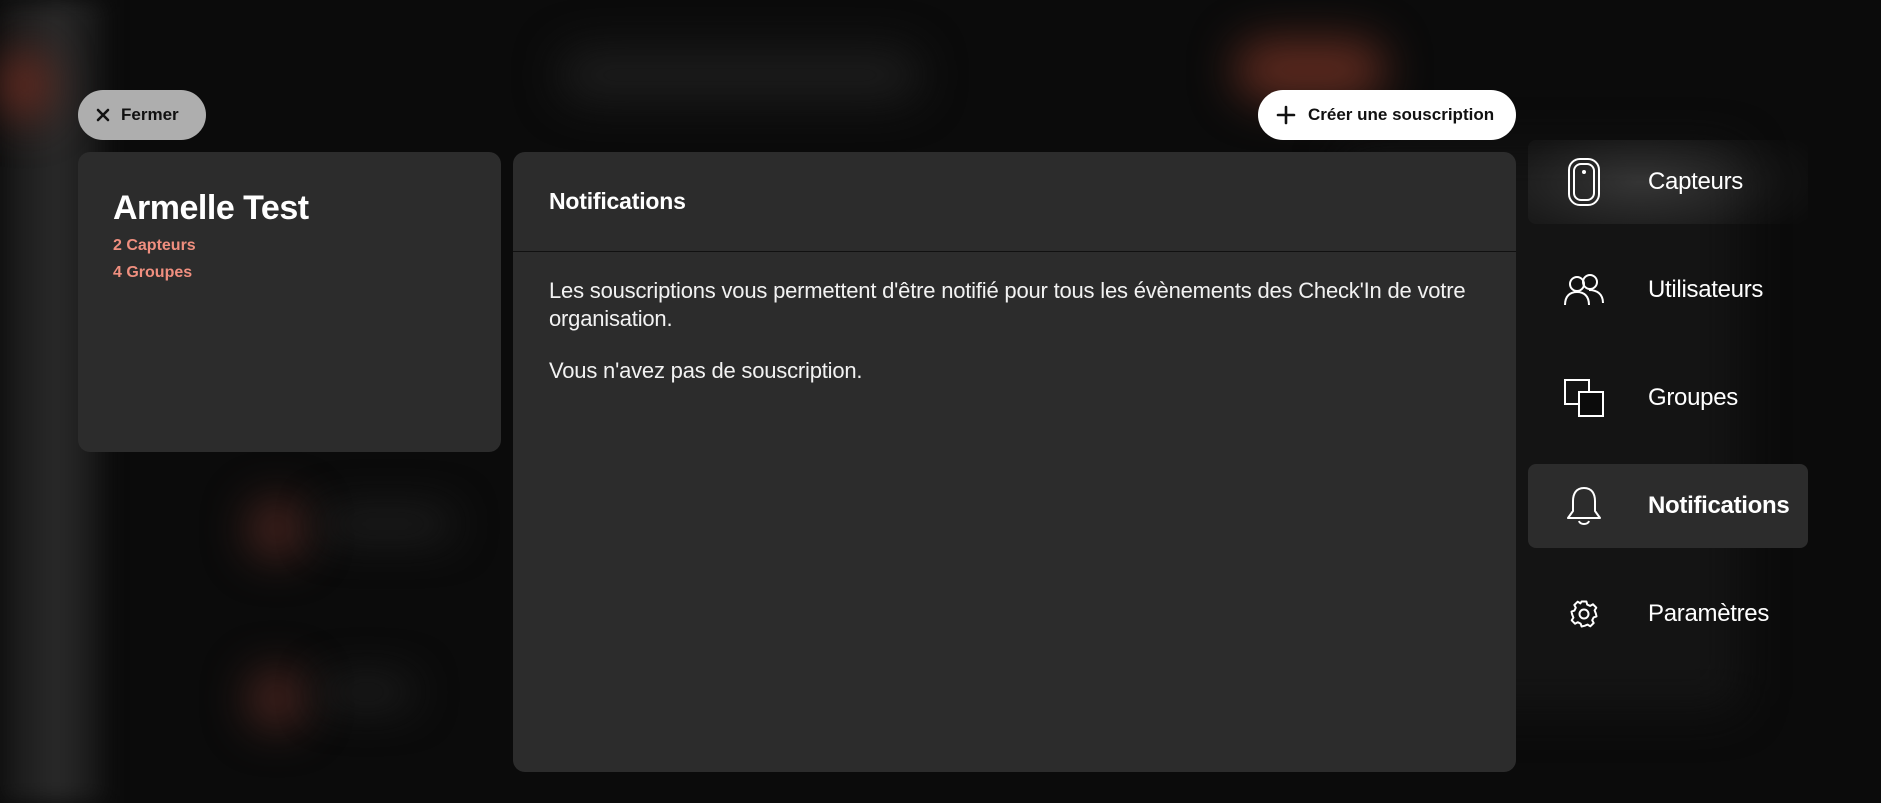 The image size is (1881, 803). Describe the element at coordinates (1695, 181) in the screenshot. I see `menu-item-label: Capteurs` at that location.